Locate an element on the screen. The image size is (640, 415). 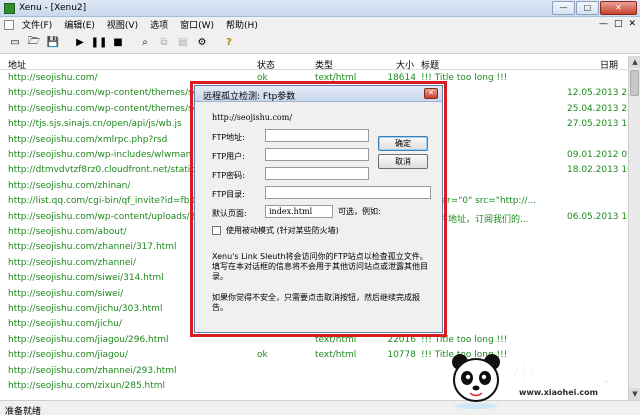
ftp-directory-field is located at coordinates (348, 192).